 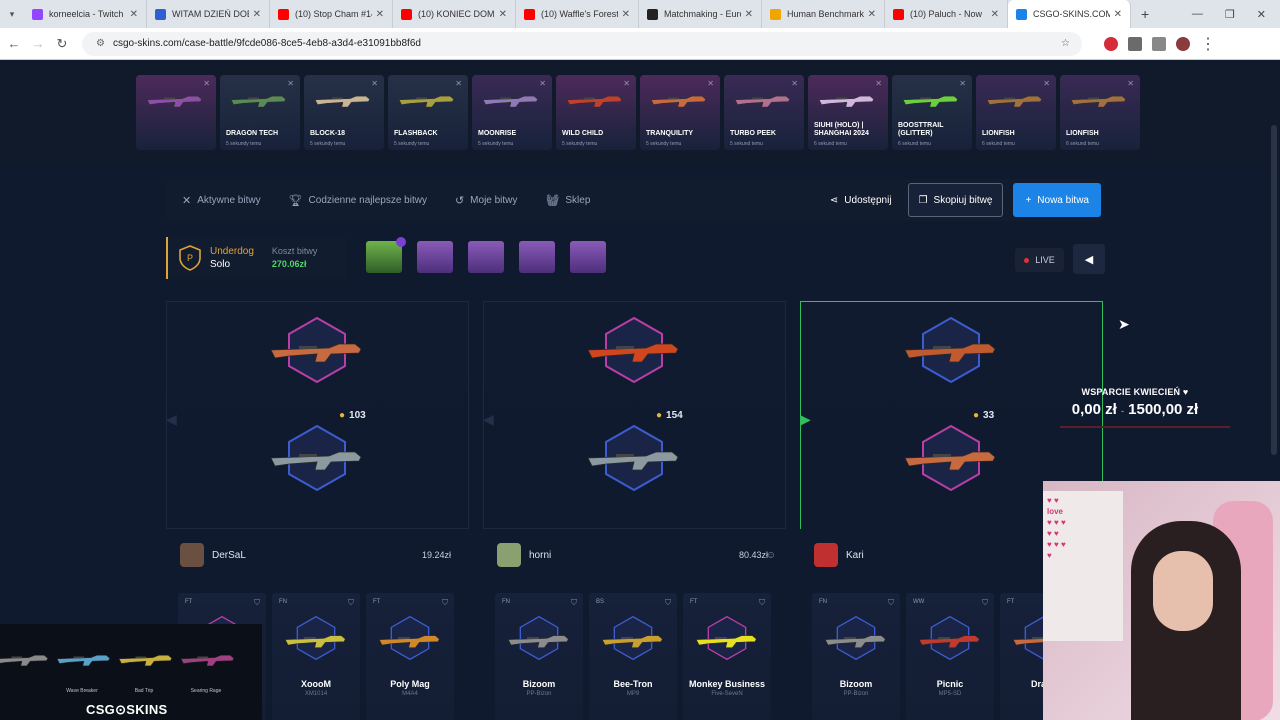 What do you see at coordinates (12, 14) in the screenshot?
I see `tab-search-icon: ▾` at bounding box center [12, 14].